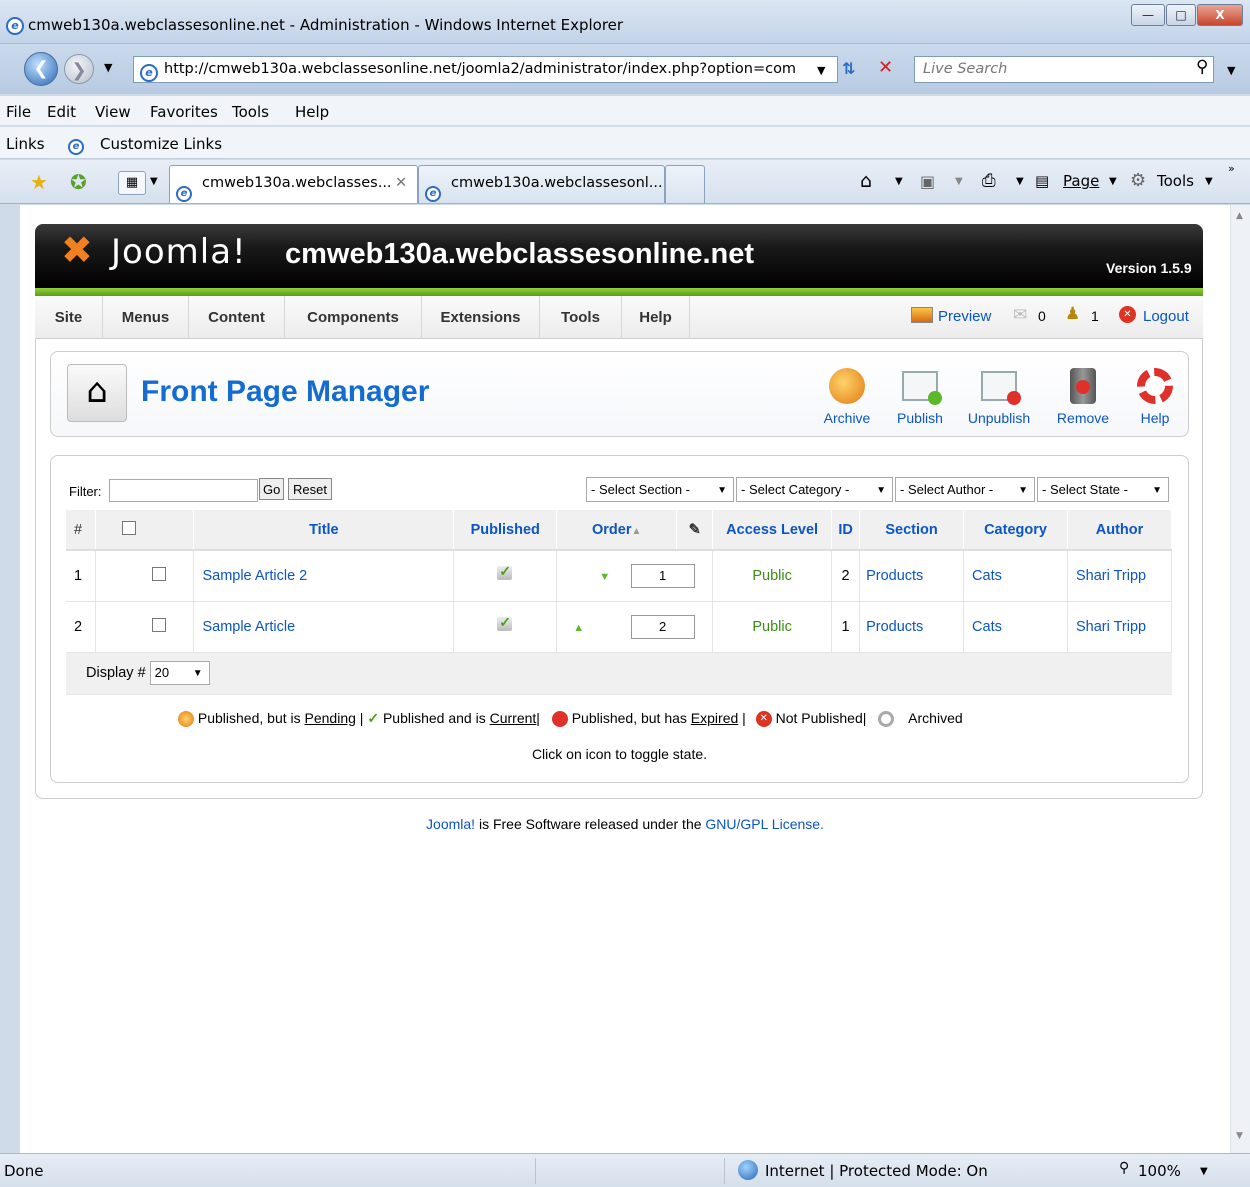 This screenshot has width=1250, height=1187. Describe the element at coordinates (108, 67) in the screenshot. I see `history-dropdown-icon: ▼` at that location.